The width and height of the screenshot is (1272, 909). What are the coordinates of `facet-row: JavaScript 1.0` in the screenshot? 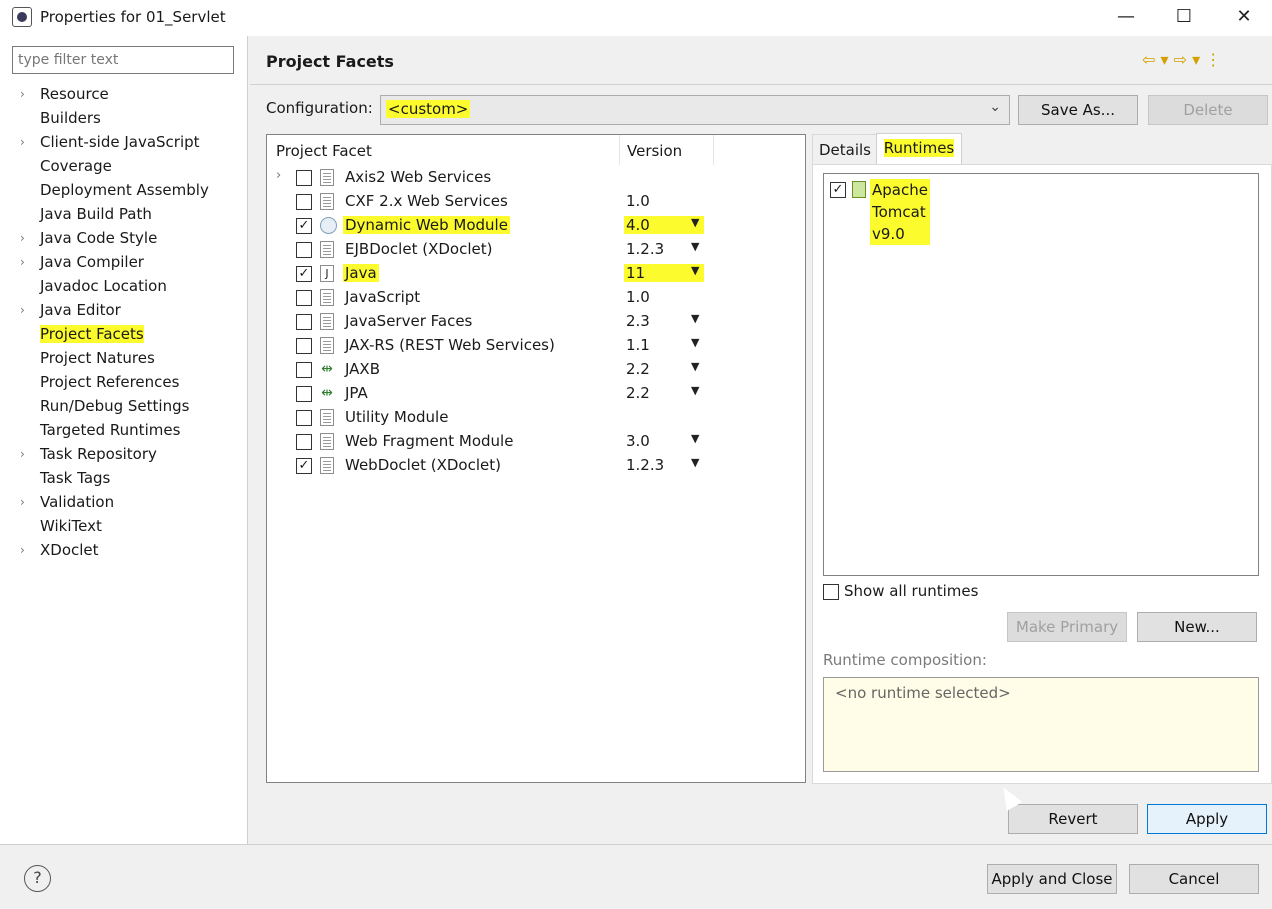 It's located at (536, 298).